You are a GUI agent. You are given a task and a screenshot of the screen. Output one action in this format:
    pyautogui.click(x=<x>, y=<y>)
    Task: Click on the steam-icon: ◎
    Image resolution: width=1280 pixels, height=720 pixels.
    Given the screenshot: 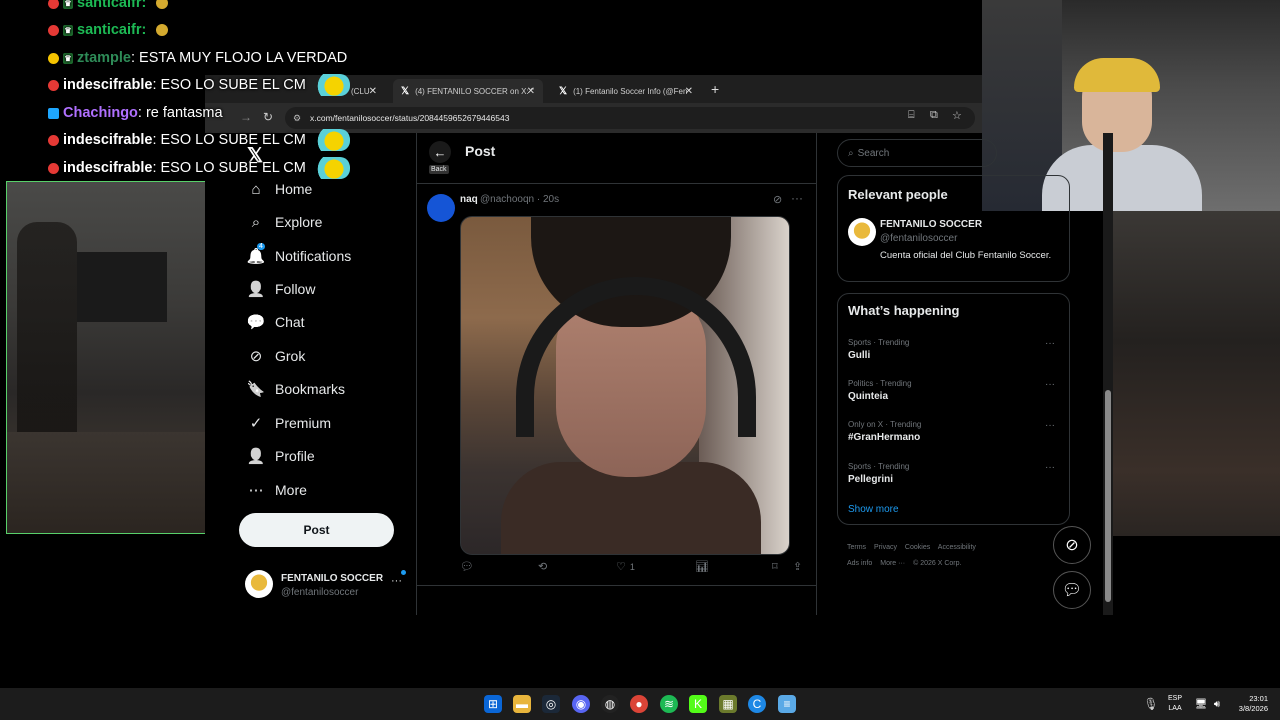 What is the action you would take?
    pyautogui.click(x=551, y=704)
    